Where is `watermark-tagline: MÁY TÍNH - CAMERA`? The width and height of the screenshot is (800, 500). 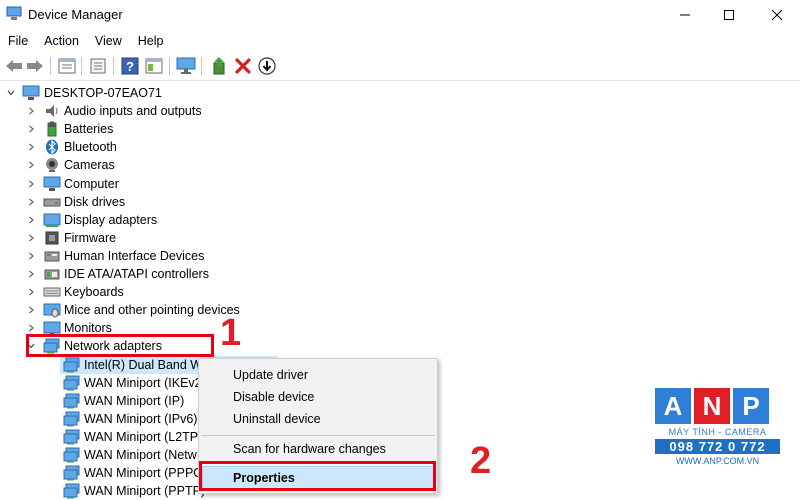 watermark-tagline: MÁY TÍNH - CAMERA is located at coordinates (717, 432).